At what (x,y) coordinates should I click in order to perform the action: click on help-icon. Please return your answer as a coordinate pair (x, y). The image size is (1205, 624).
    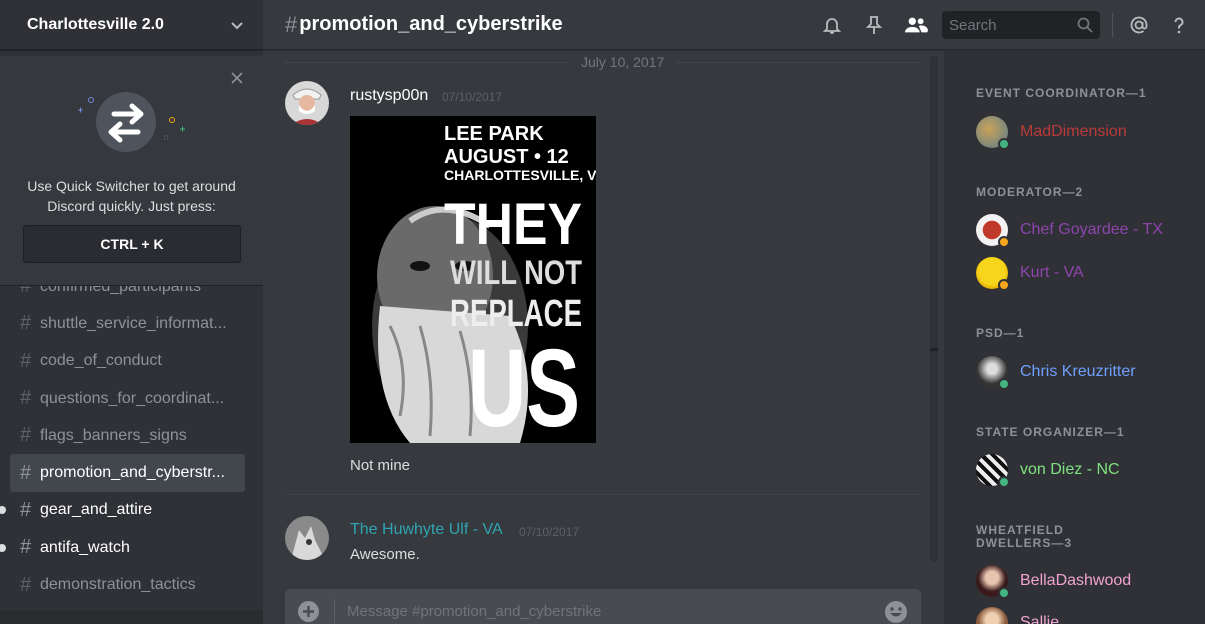
    Looking at the image, I should click on (1179, 25).